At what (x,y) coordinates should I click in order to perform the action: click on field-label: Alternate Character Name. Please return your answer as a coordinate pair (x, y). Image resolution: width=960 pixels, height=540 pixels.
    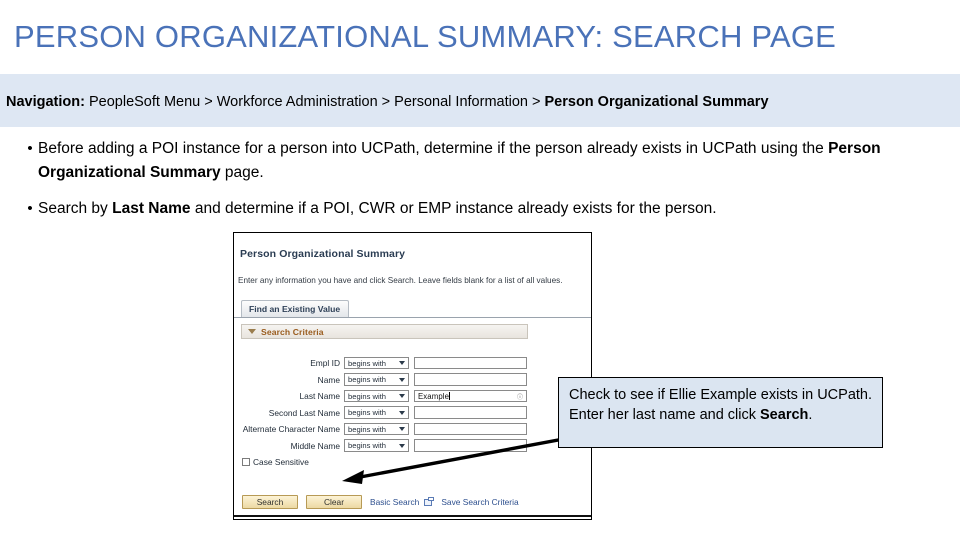
    Looking at the image, I should click on (291, 429).